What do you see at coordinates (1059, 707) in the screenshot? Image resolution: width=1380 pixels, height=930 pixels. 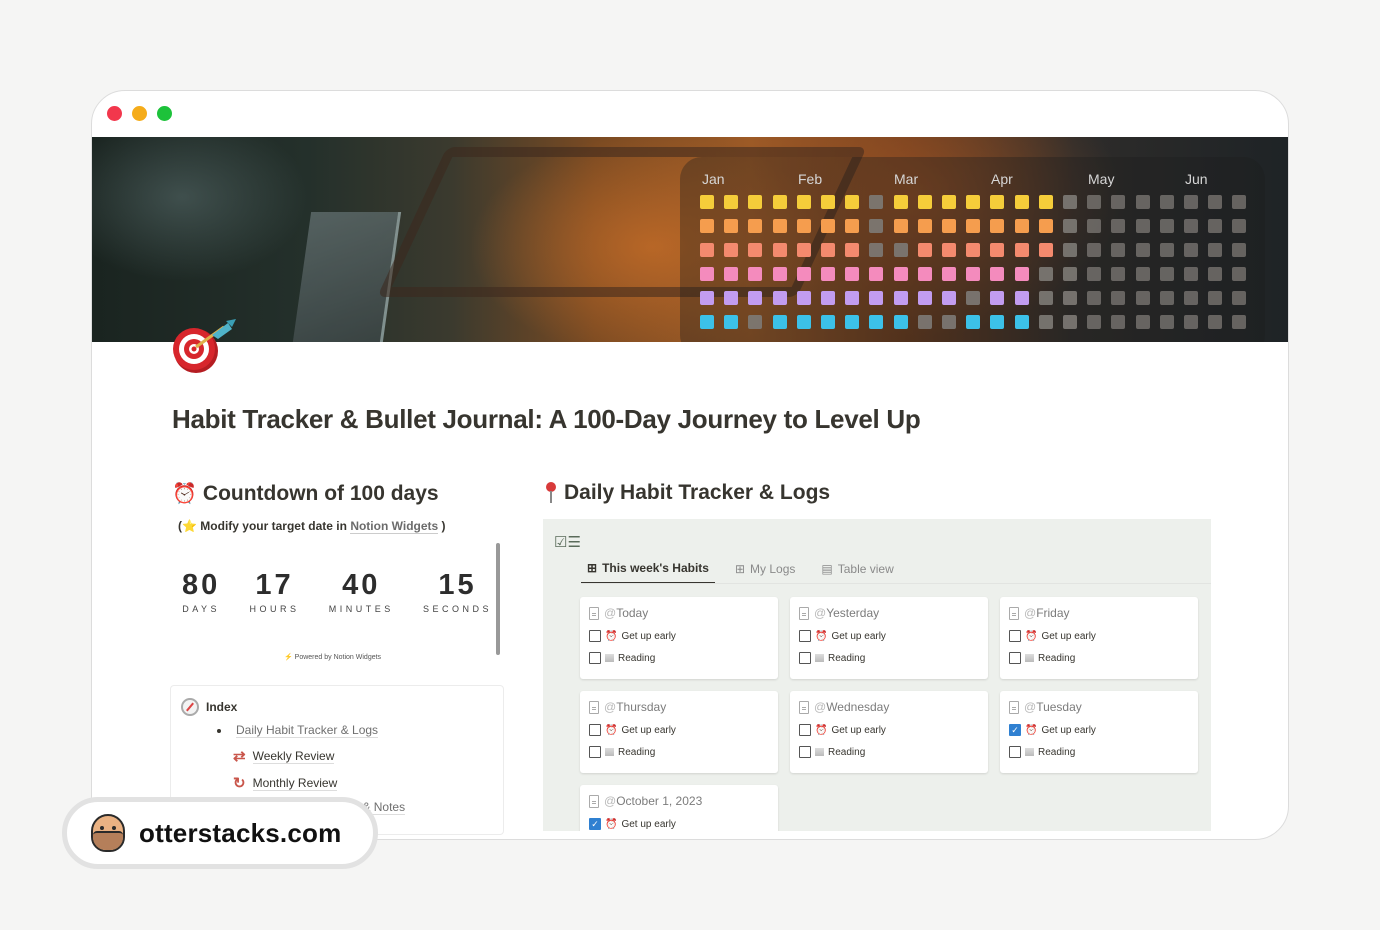 I see `card-date-text: Tuesday` at bounding box center [1059, 707].